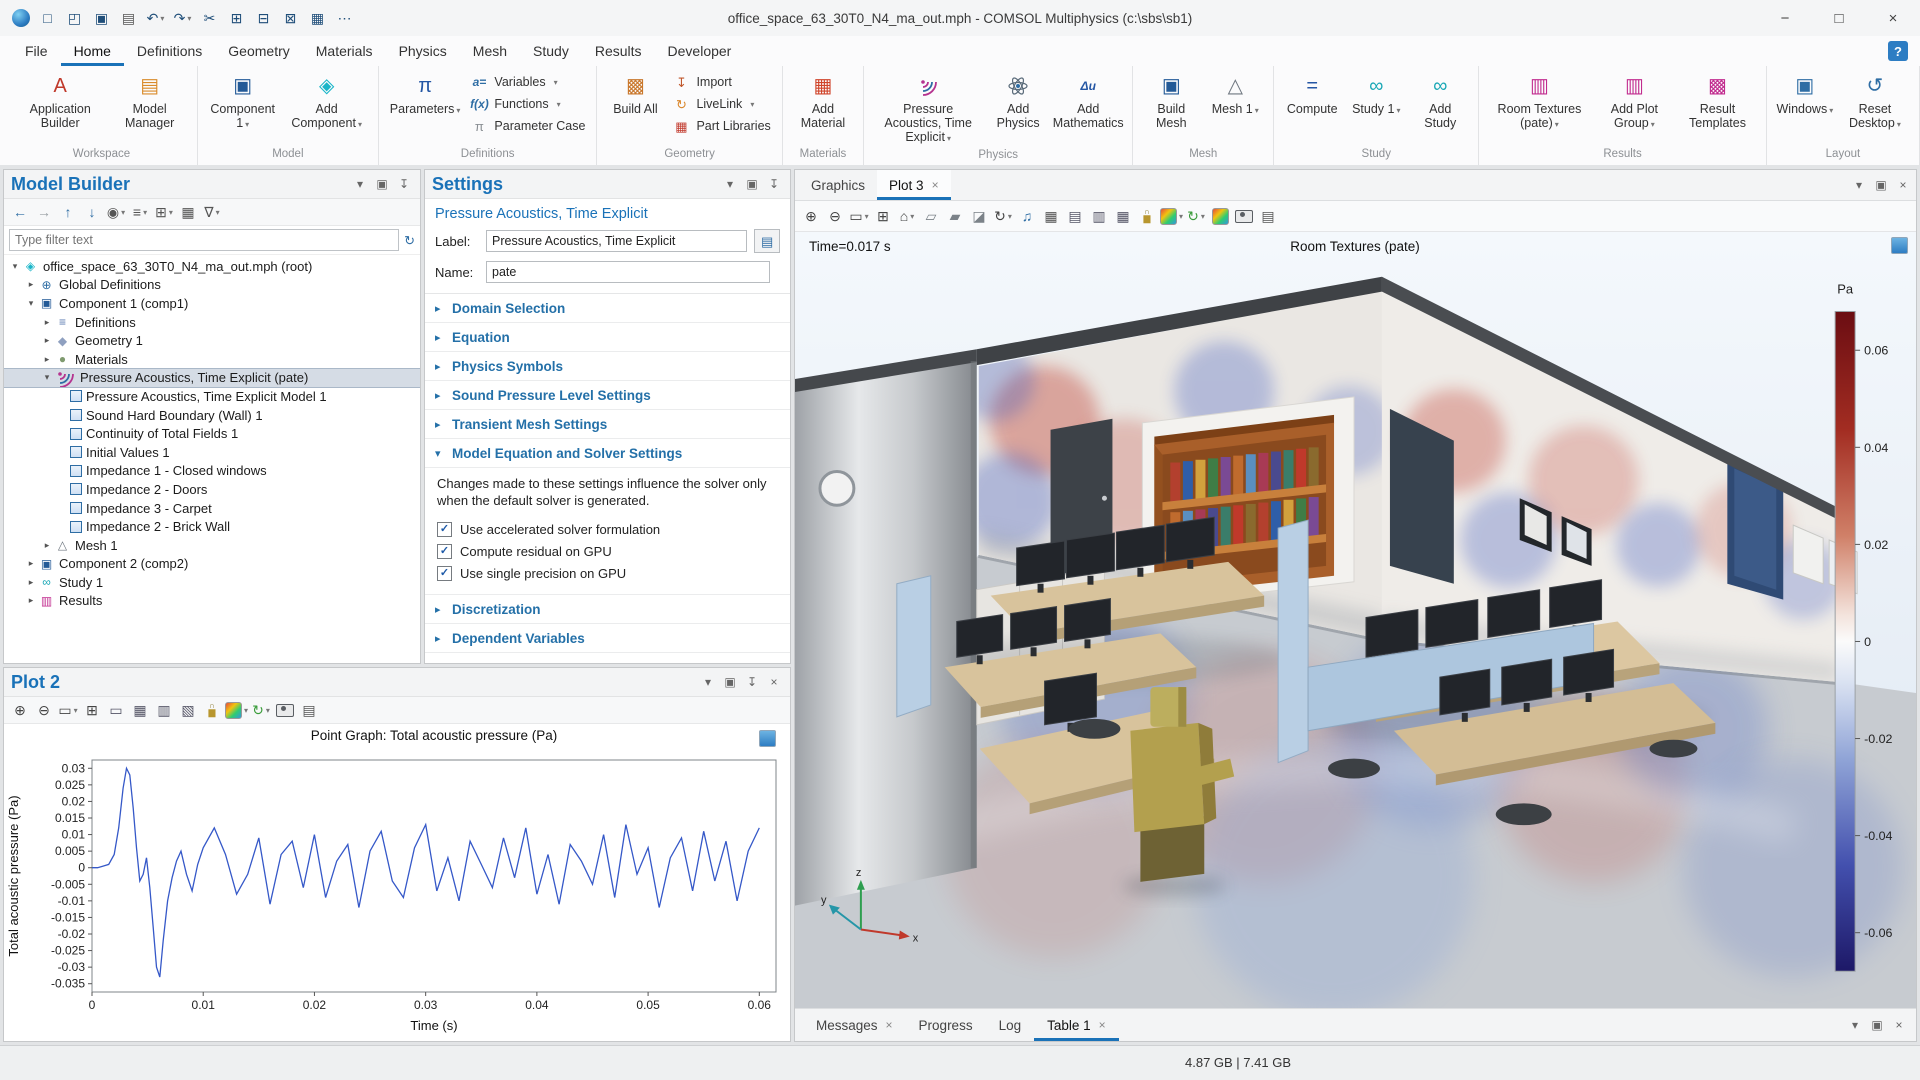 This screenshot has height=1080, width=1920. What do you see at coordinates (1376, 95) in the screenshot?
I see `study-1-button: ∞ Study 1 ▾` at bounding box center [1376, 95].